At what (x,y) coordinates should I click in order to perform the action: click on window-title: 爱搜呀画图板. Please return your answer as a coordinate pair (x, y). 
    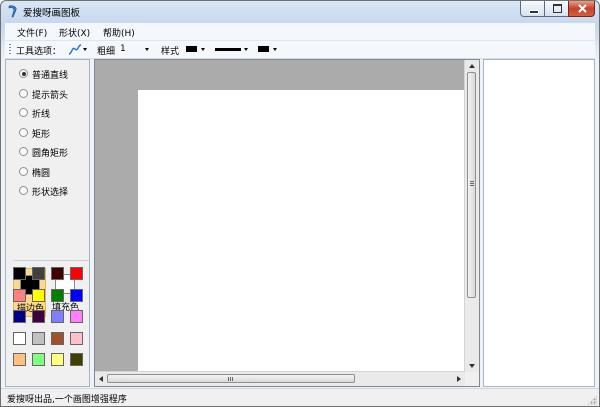
    Looking at the image, I should click on (52, 13).